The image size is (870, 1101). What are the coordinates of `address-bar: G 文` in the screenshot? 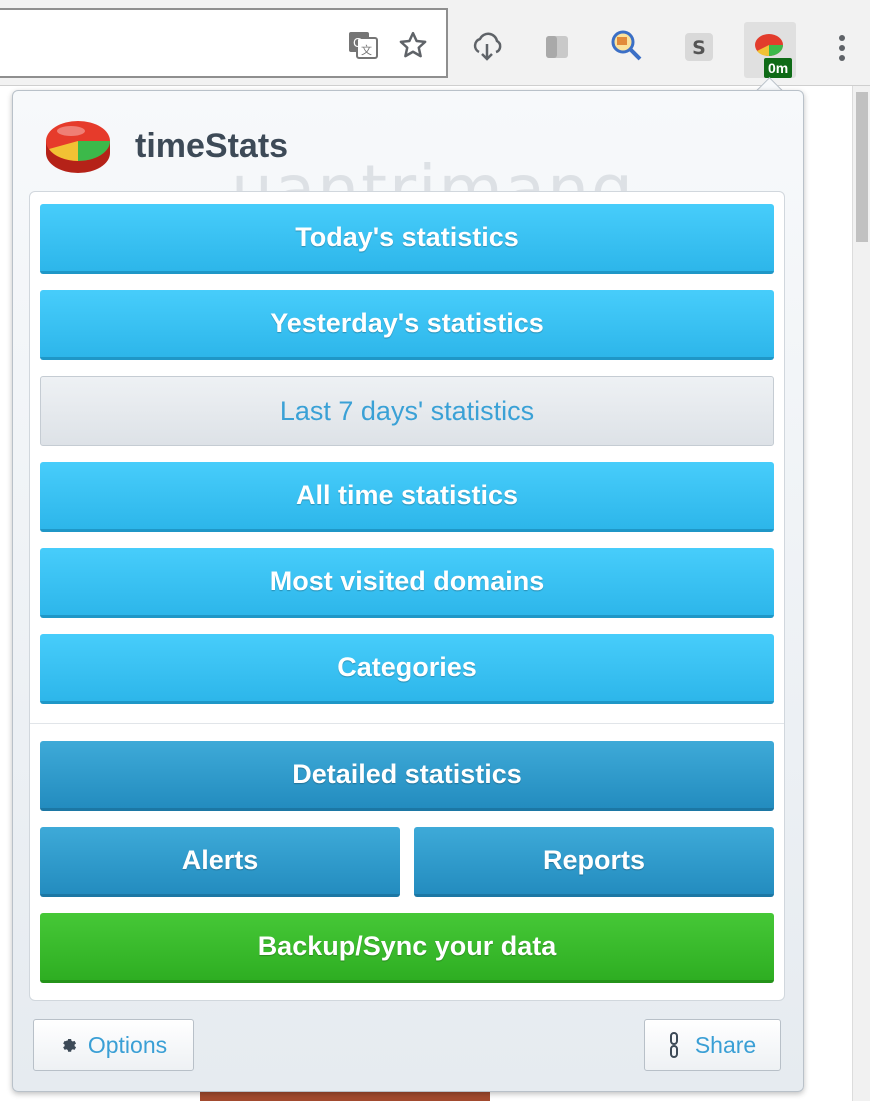 It's located at (224, 43).